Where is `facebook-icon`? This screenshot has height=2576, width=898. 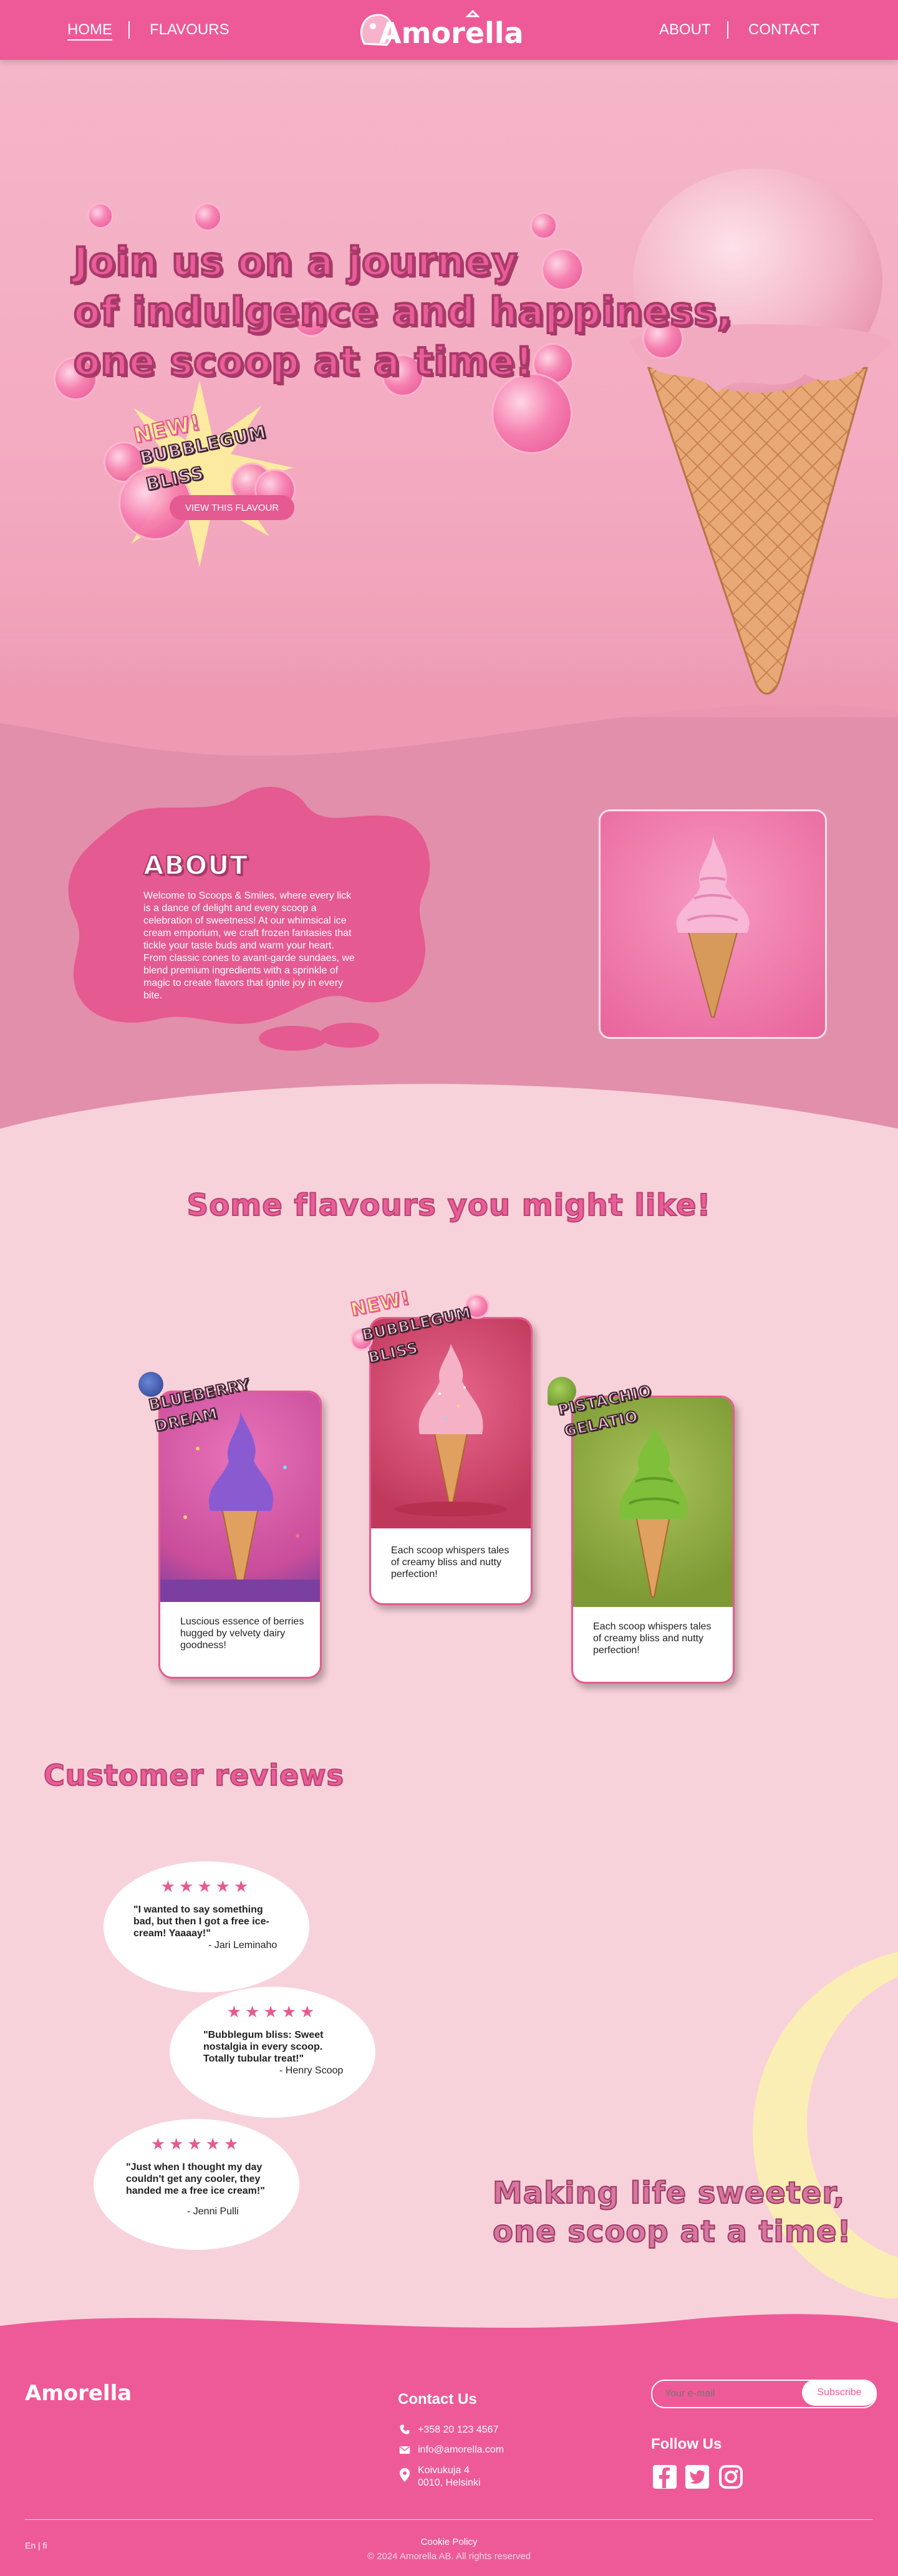
facebook-icon is located at coordinates (664, 2476).